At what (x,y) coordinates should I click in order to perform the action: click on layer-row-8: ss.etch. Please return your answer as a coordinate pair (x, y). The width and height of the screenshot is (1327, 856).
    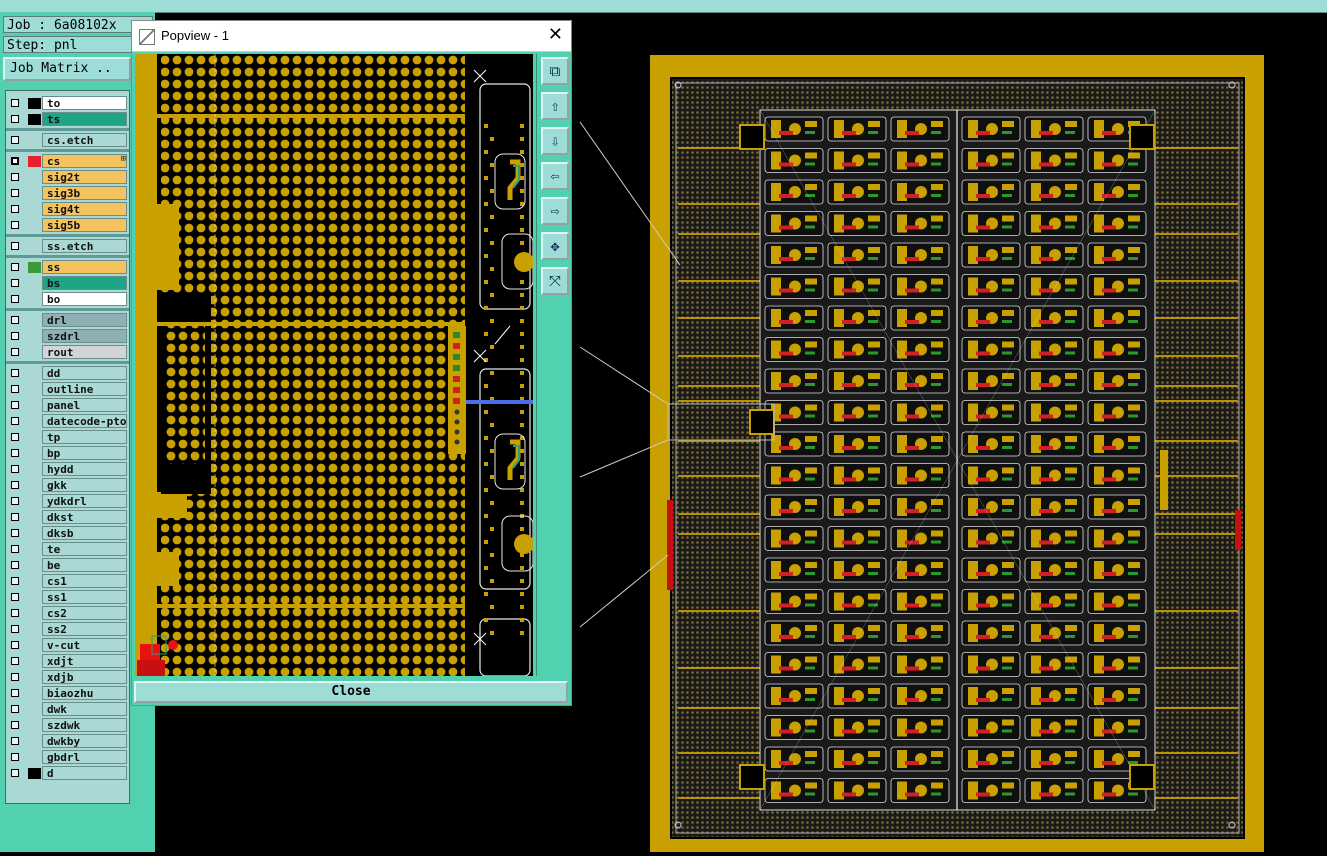
    Looking at the image, I should click on (67, 246).